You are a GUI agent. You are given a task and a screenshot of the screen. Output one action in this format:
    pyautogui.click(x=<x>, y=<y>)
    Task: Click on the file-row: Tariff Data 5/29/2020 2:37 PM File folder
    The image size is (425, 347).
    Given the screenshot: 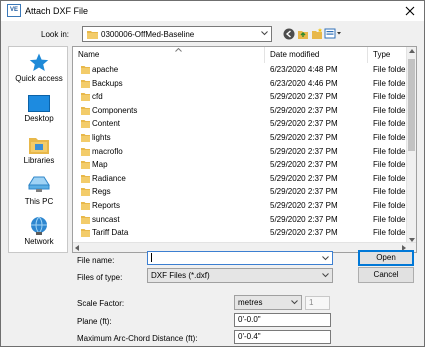 What is the action you would take?
    pyautogui.click(x=240, y=233)
    